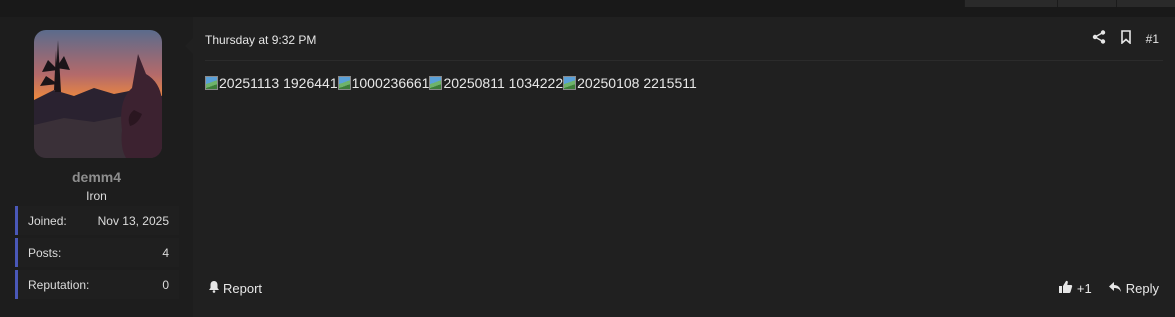 The height and width of the screenshot is (317, 1175). Describe the element at coordinates (637, 83) in the screenshot. I see `image-alt: 20250108 2215511` at that location.